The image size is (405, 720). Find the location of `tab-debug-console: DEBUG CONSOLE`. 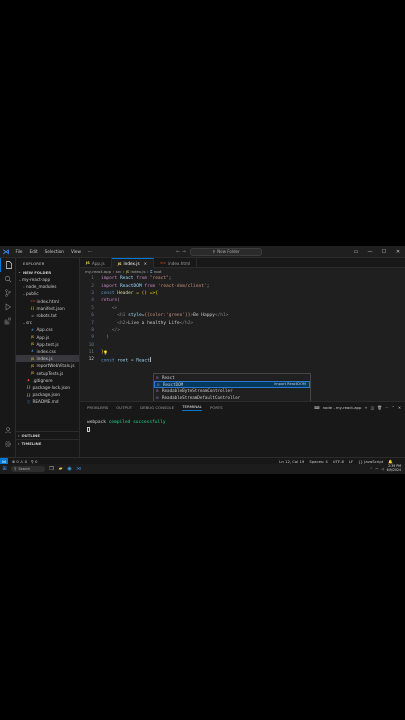

tab-debug-console: DEBUG CONSOLE is located at coordinates (157, 407).